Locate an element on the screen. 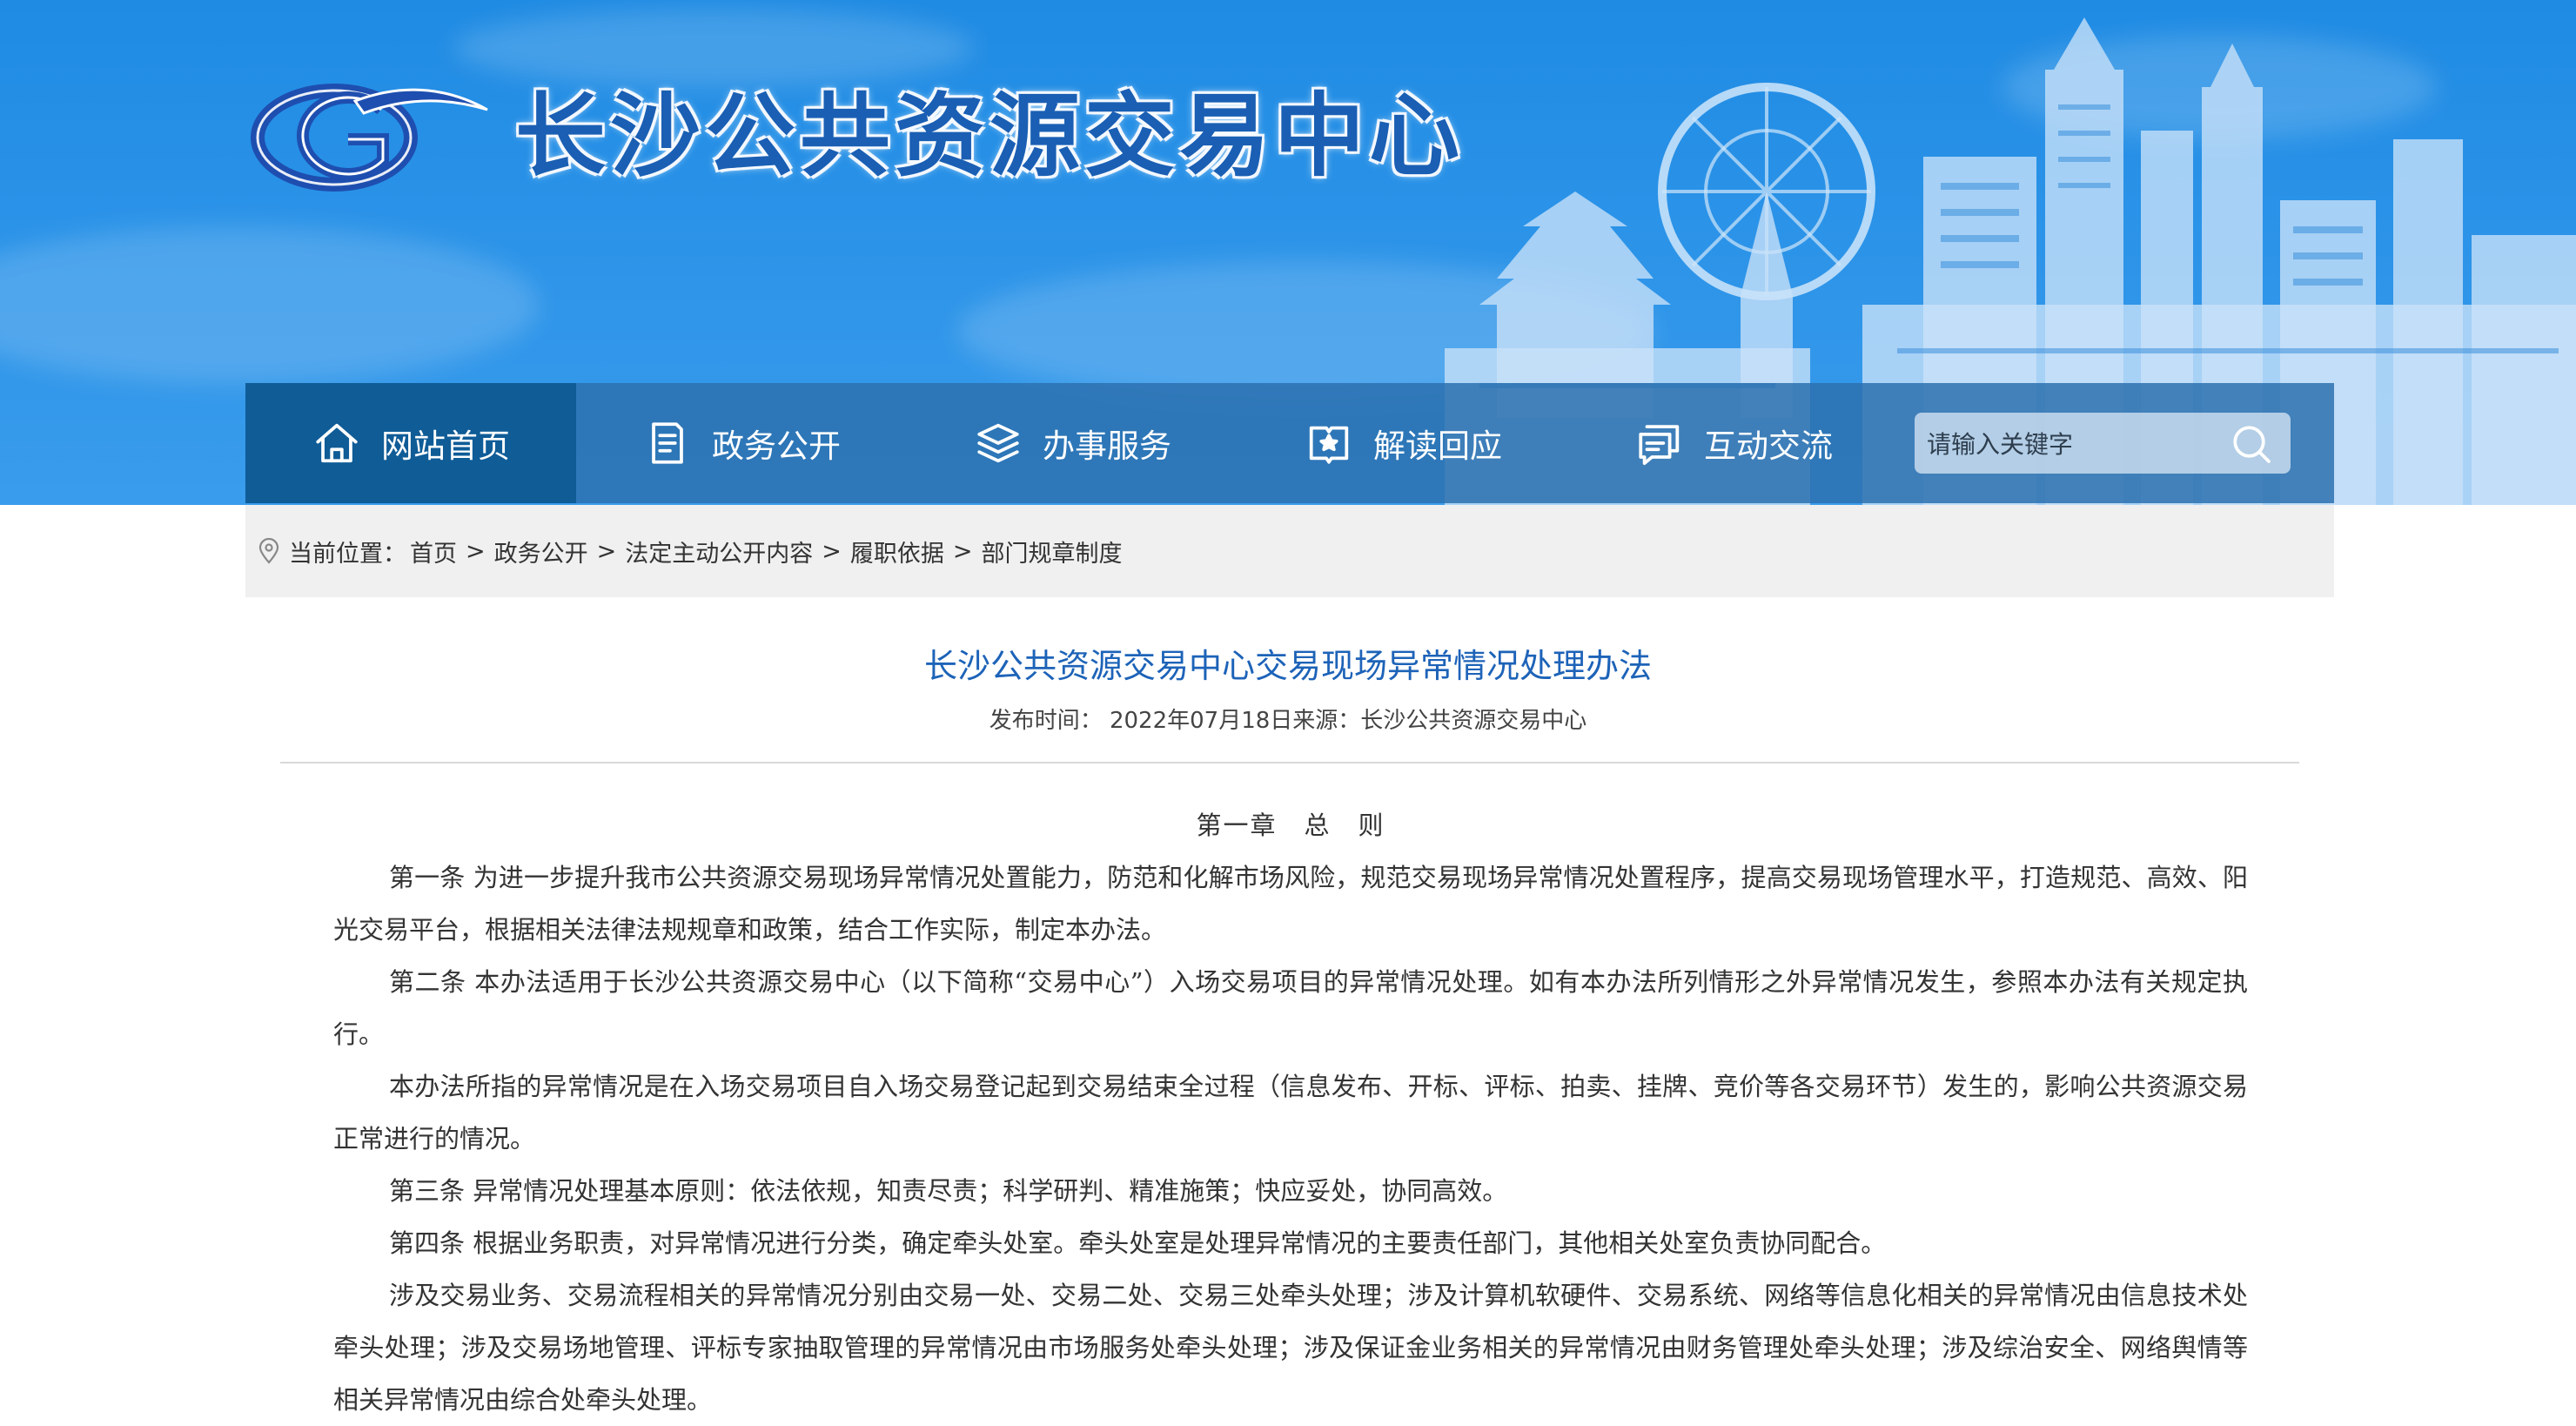  nav-item-interaction: 互动交流 is located at coordinates (1733, 443).